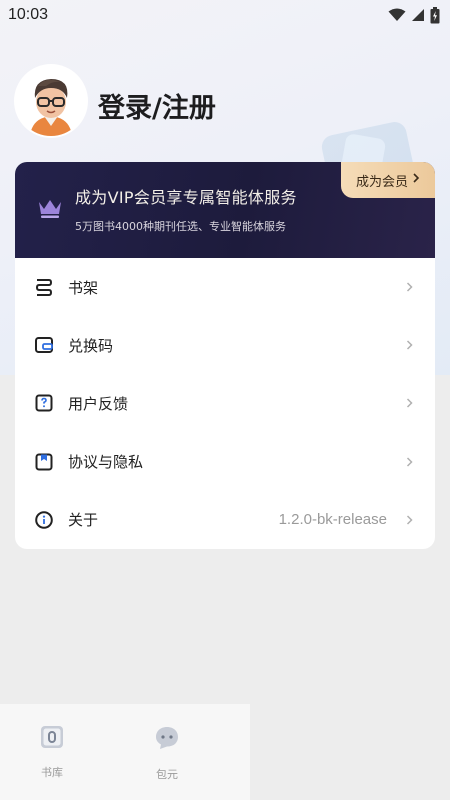 This screenshot has height=800, width=450. Describe the element at coordinates (83, 520) in the screenshot. I see `menu-item-label: 关于` at that location.